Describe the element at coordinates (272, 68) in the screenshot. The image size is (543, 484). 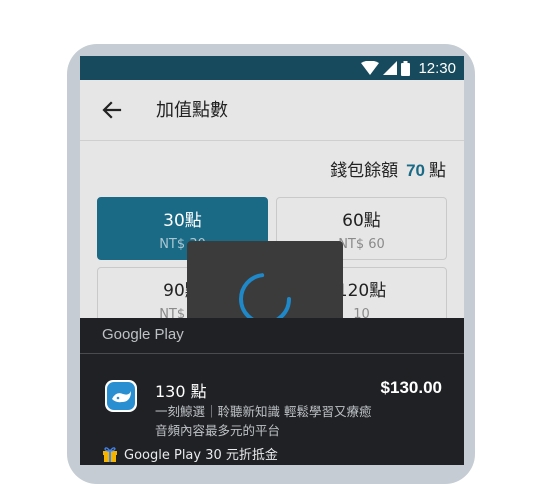
I see `status-bar: 12:30` at that location.